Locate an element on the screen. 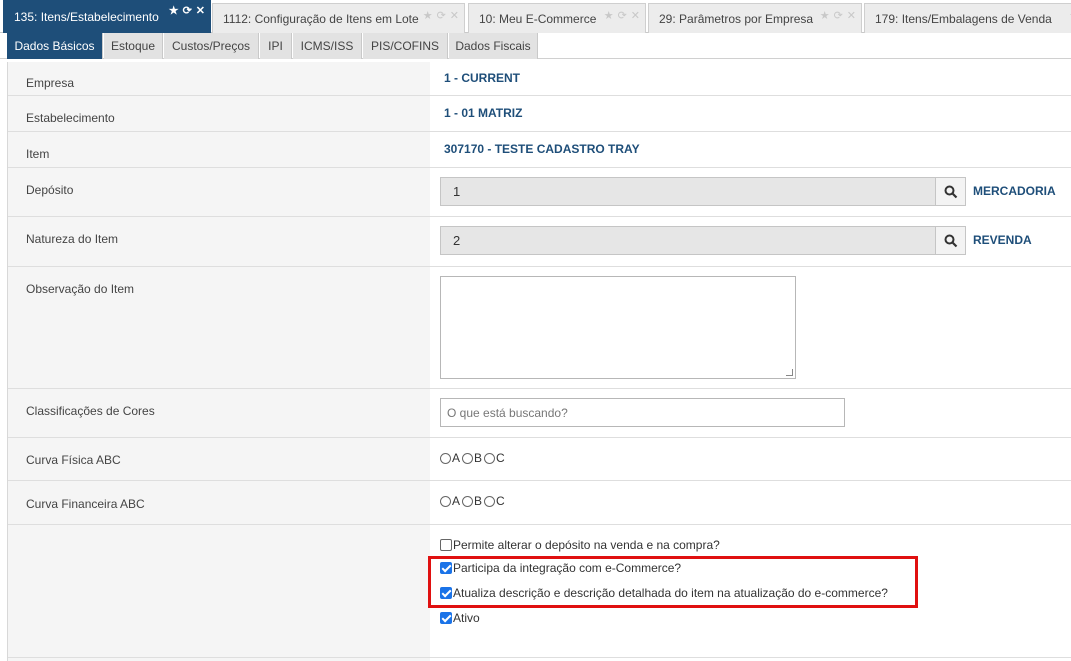  curva-financeira-radio-b is located at coordinates (468, 501).